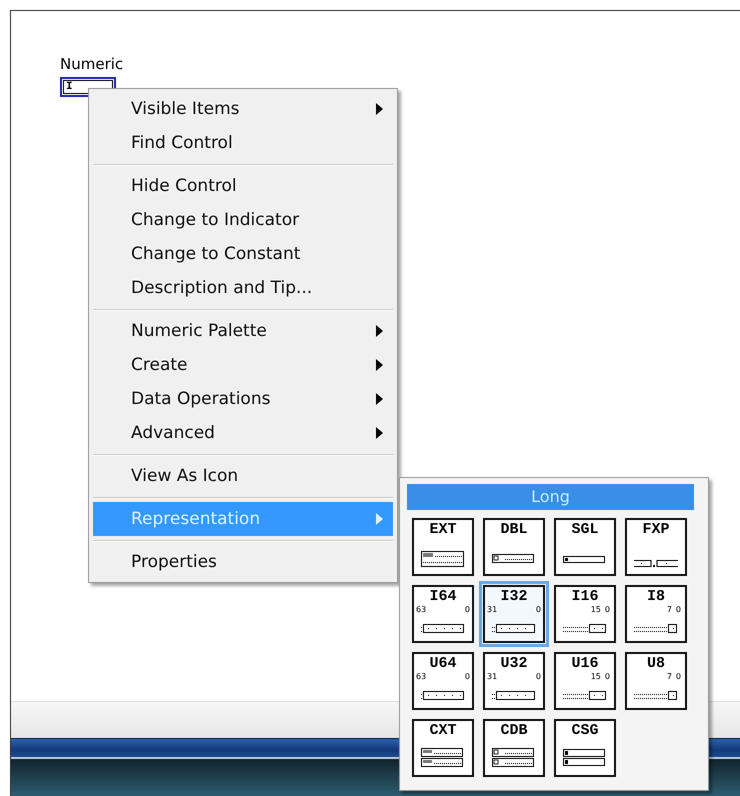 This screenshot has width=740, height=796. I want to click on control-label: Numeric, so click(92, 64).